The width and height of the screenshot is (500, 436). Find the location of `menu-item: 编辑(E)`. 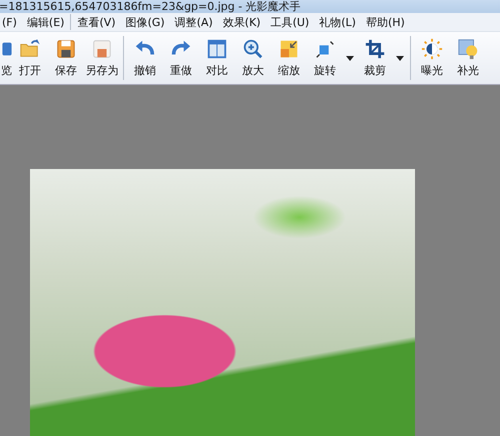

menu-item: 编辑(E) is located at coordinates (45, 22).